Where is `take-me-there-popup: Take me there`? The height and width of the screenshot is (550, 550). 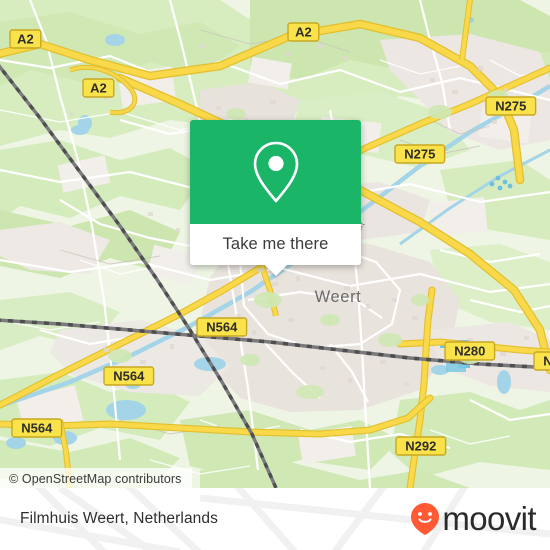 take-me-there-popup: Take me there is located at coordinates (275, 198).